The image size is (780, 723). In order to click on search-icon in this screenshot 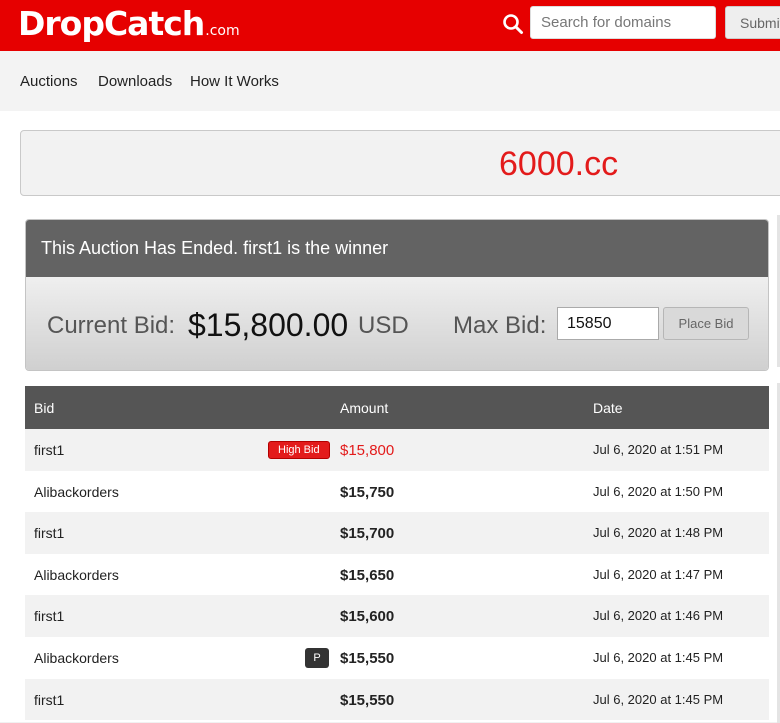, I will do `click(513, 24)`.